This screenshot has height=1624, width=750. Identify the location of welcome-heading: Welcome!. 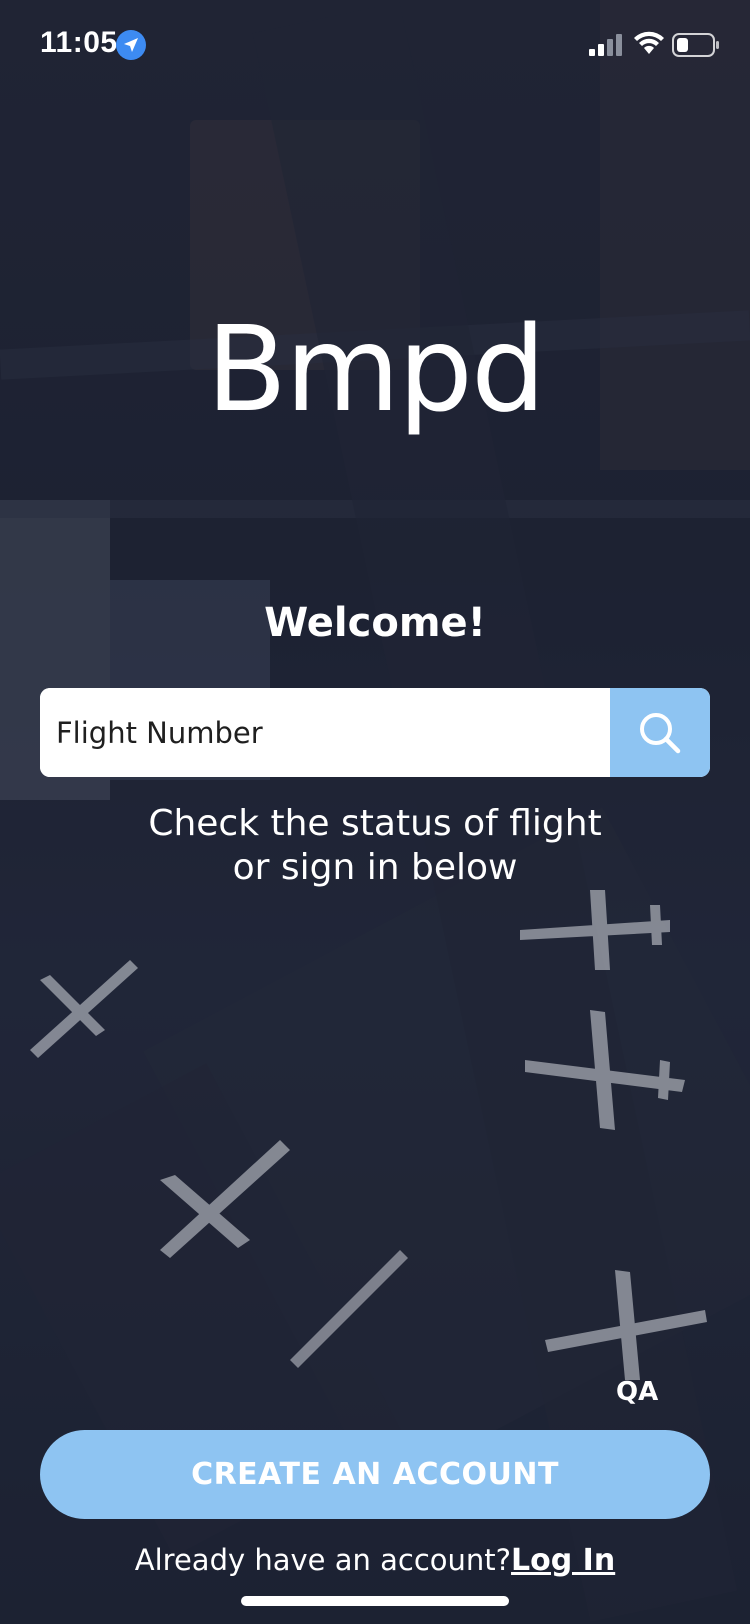
(375, 623).